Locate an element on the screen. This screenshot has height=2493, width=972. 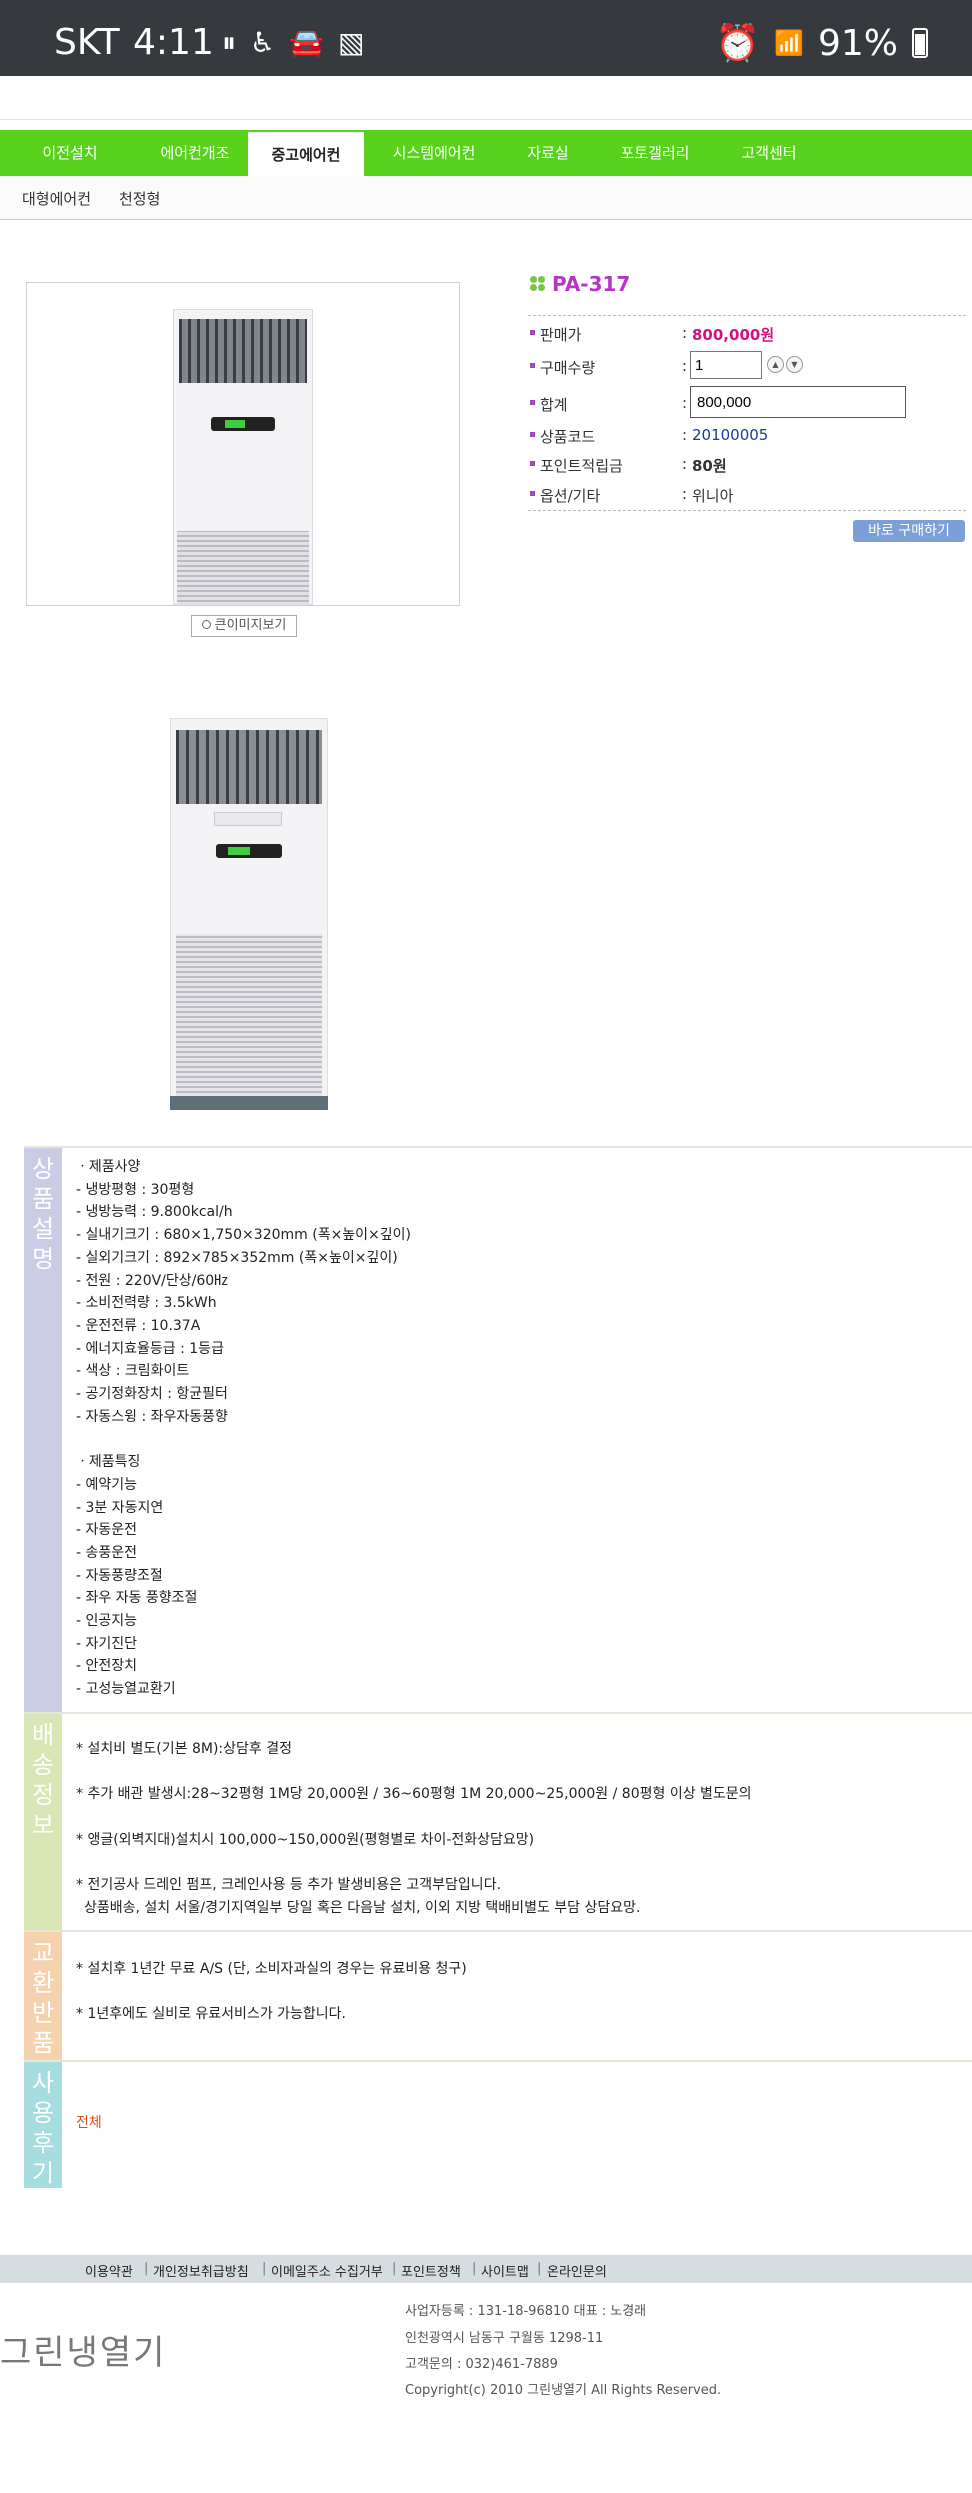
side-char: 용 is located at coordinates (43, 2113).